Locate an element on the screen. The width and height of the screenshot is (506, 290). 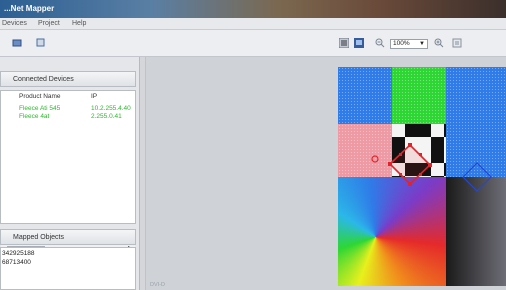
connected-devices-header: Connected Devices is located at coordinates (68, 79).